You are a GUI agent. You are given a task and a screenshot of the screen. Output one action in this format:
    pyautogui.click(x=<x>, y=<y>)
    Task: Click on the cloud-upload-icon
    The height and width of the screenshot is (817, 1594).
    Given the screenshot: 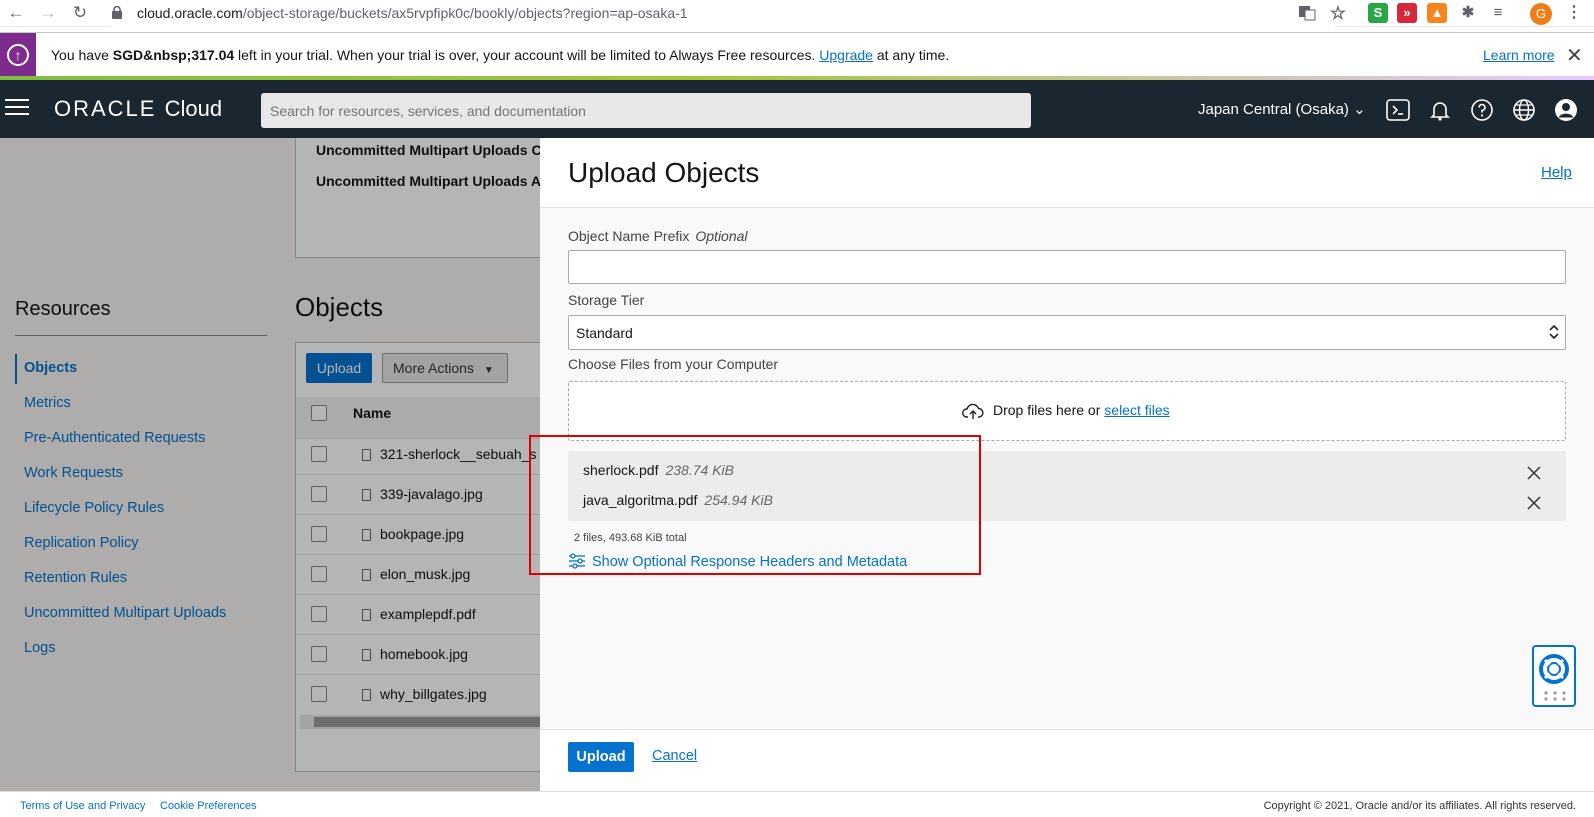 What is the action you would take?
    pyautogui.click(x=973, y=411)
    